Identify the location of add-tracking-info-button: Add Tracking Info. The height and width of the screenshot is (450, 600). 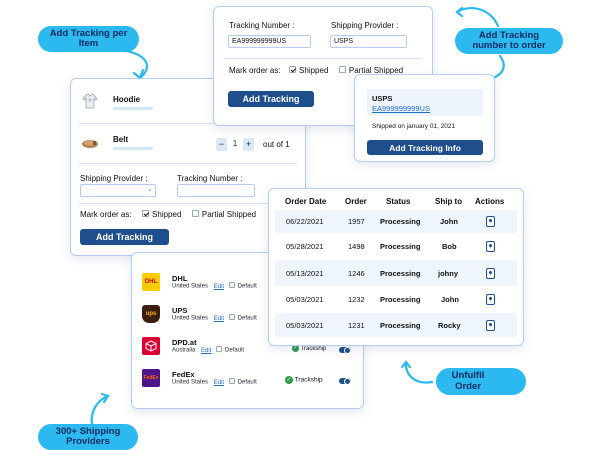
(425, 147).